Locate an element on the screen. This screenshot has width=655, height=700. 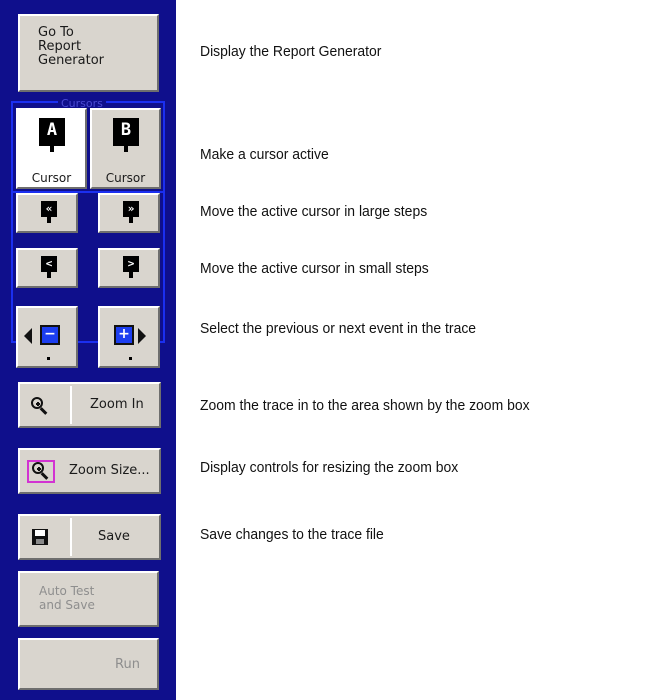
large-step-right-button: » is located at coordinates (129, 213).